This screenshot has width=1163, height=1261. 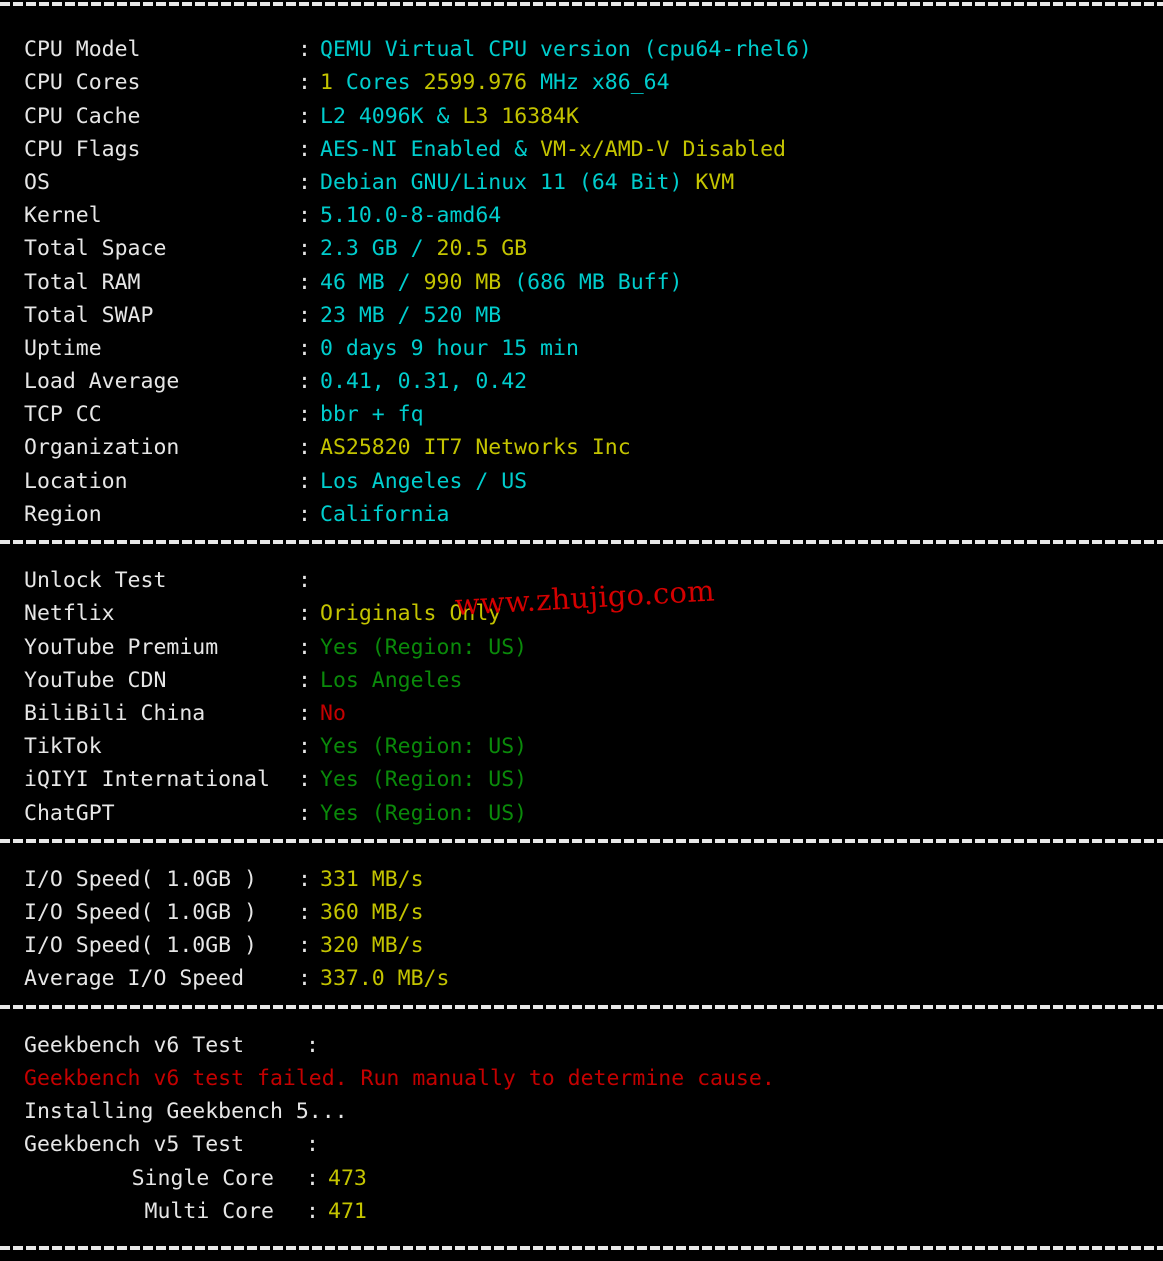 What do you see at coordinates (352, 282) in the screenshot?
I see `row-value: 46 MB` at bounding box center [352, 282].